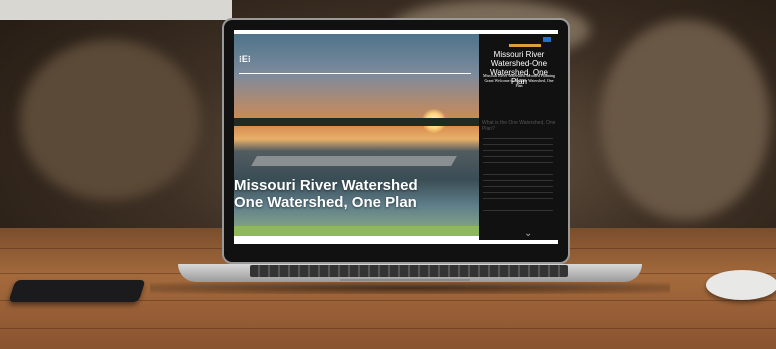 The width and height of the screenshot is (776, 349). I want to click on laptop-shadow, so click(410, 288).